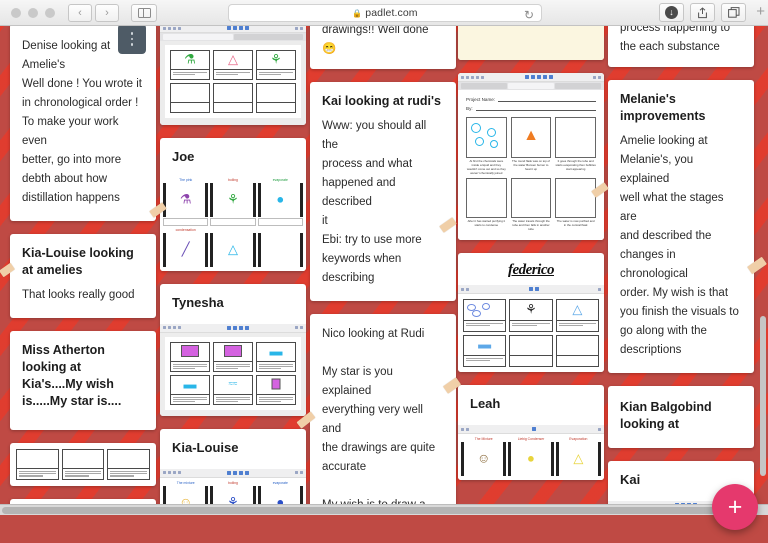 The width and height of the screenshot is (768, 543). I want to click on post-more-options-button, so click(132, 39).